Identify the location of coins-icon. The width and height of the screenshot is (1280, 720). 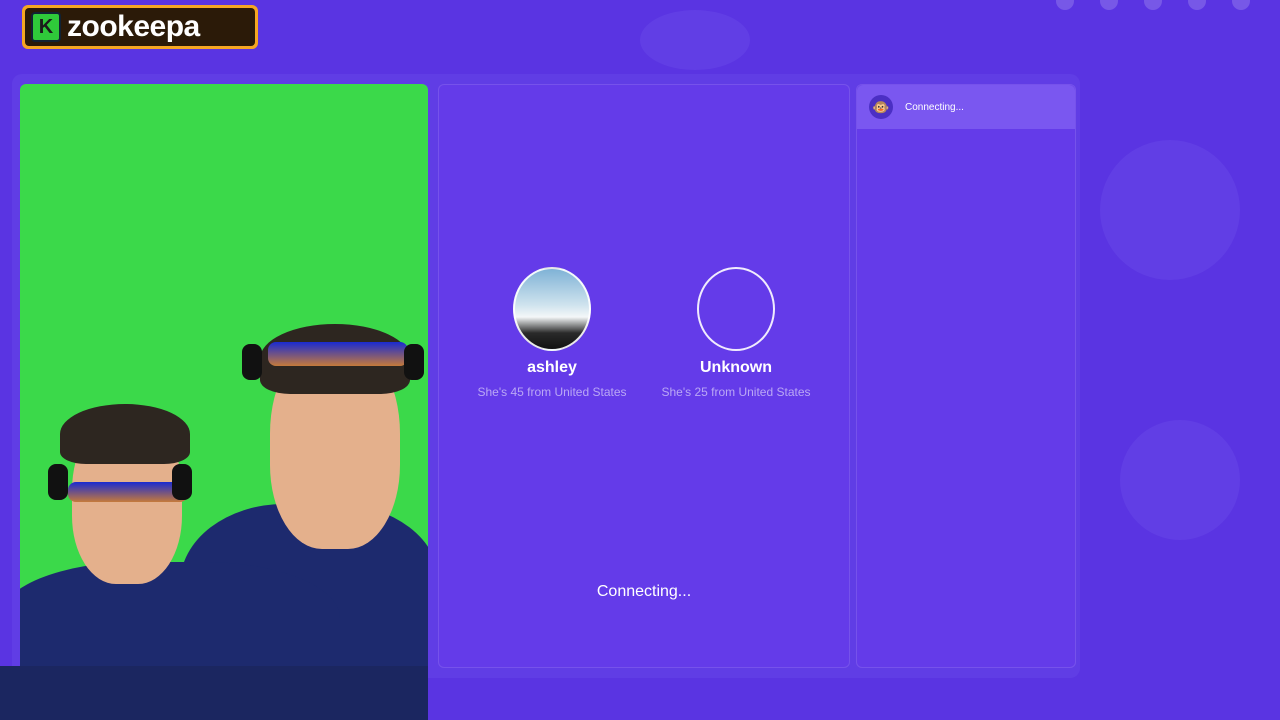
(1109, 5).